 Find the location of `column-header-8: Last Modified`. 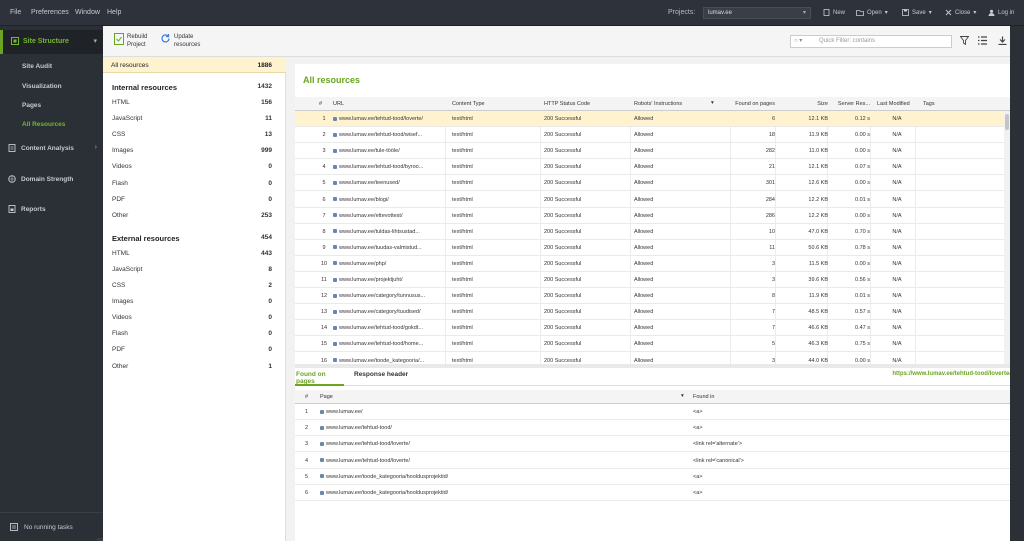

column-header-8: Last Modified is located at coordinates (893, 104).